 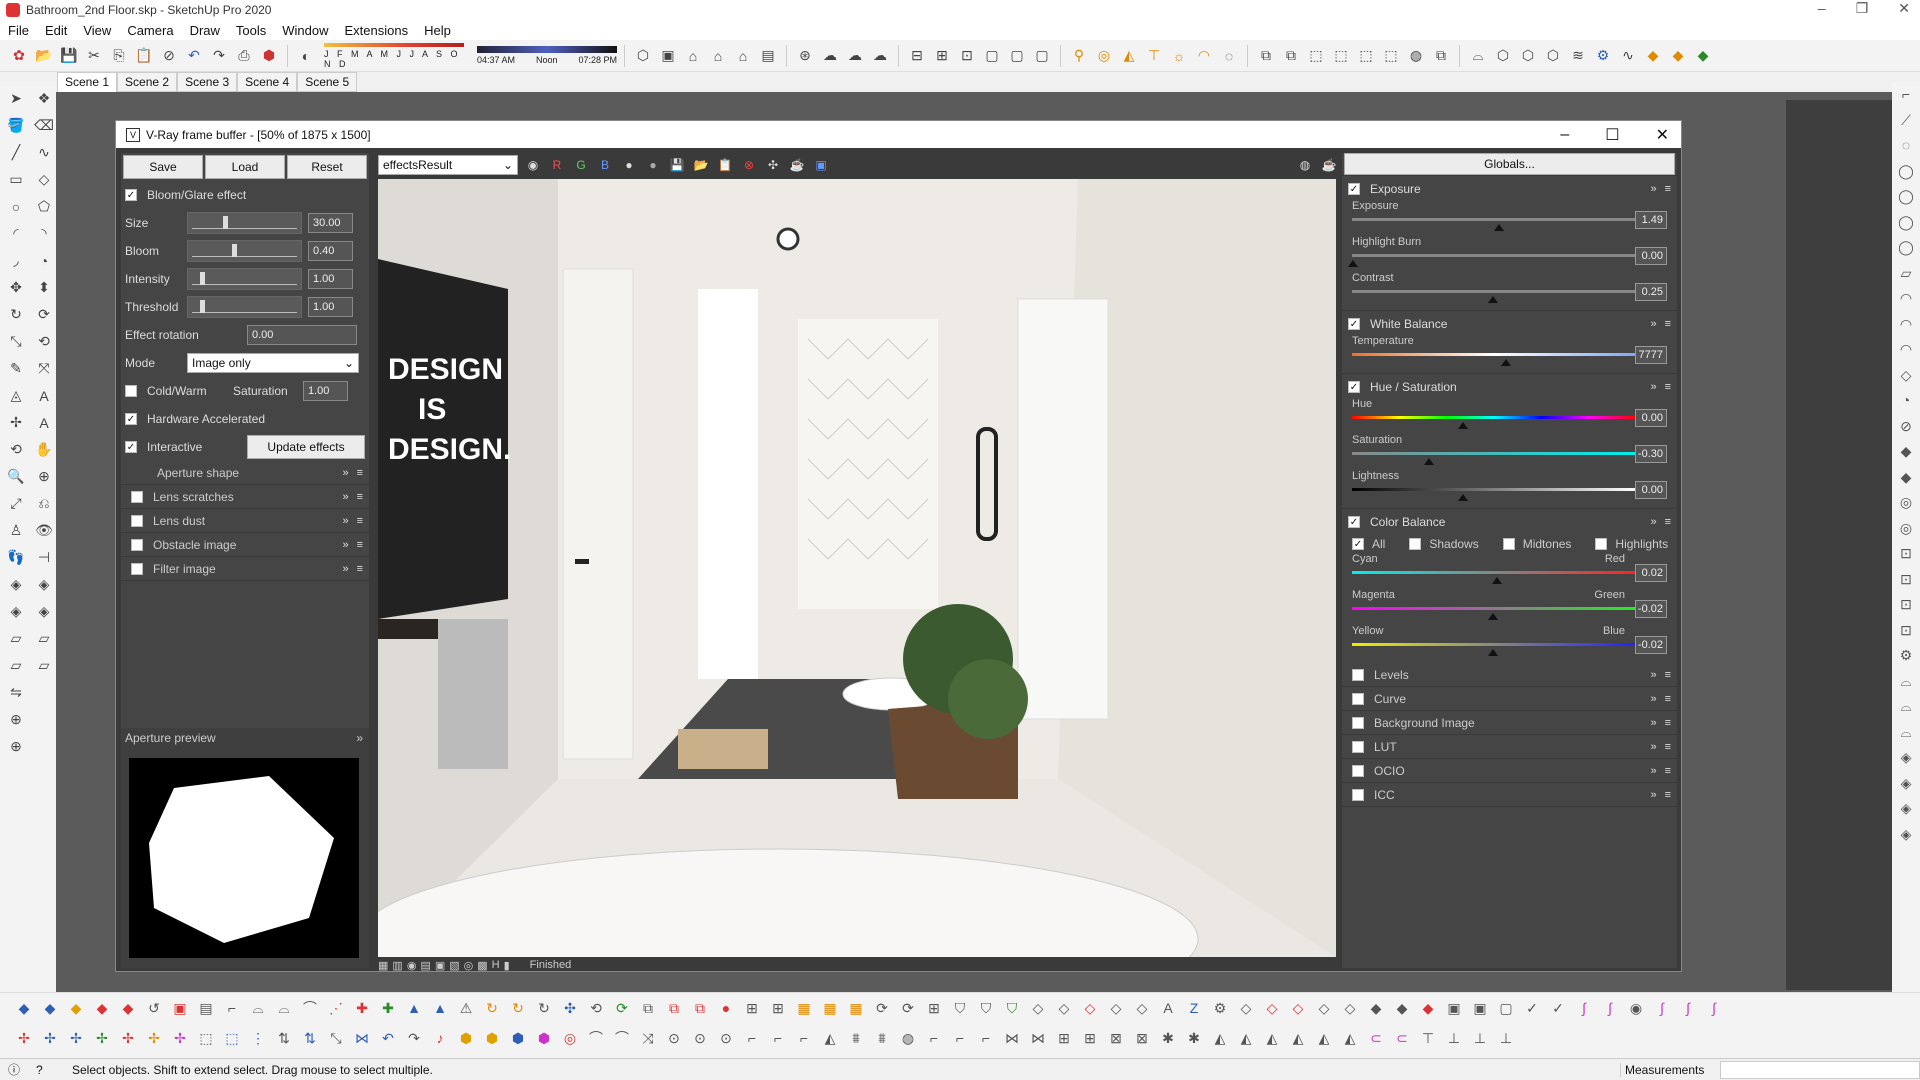 What do you see at coordinates (1651, 292) in the screenshot?
I see `contrast-field: 0.25` at bounding box center [1651, 292].